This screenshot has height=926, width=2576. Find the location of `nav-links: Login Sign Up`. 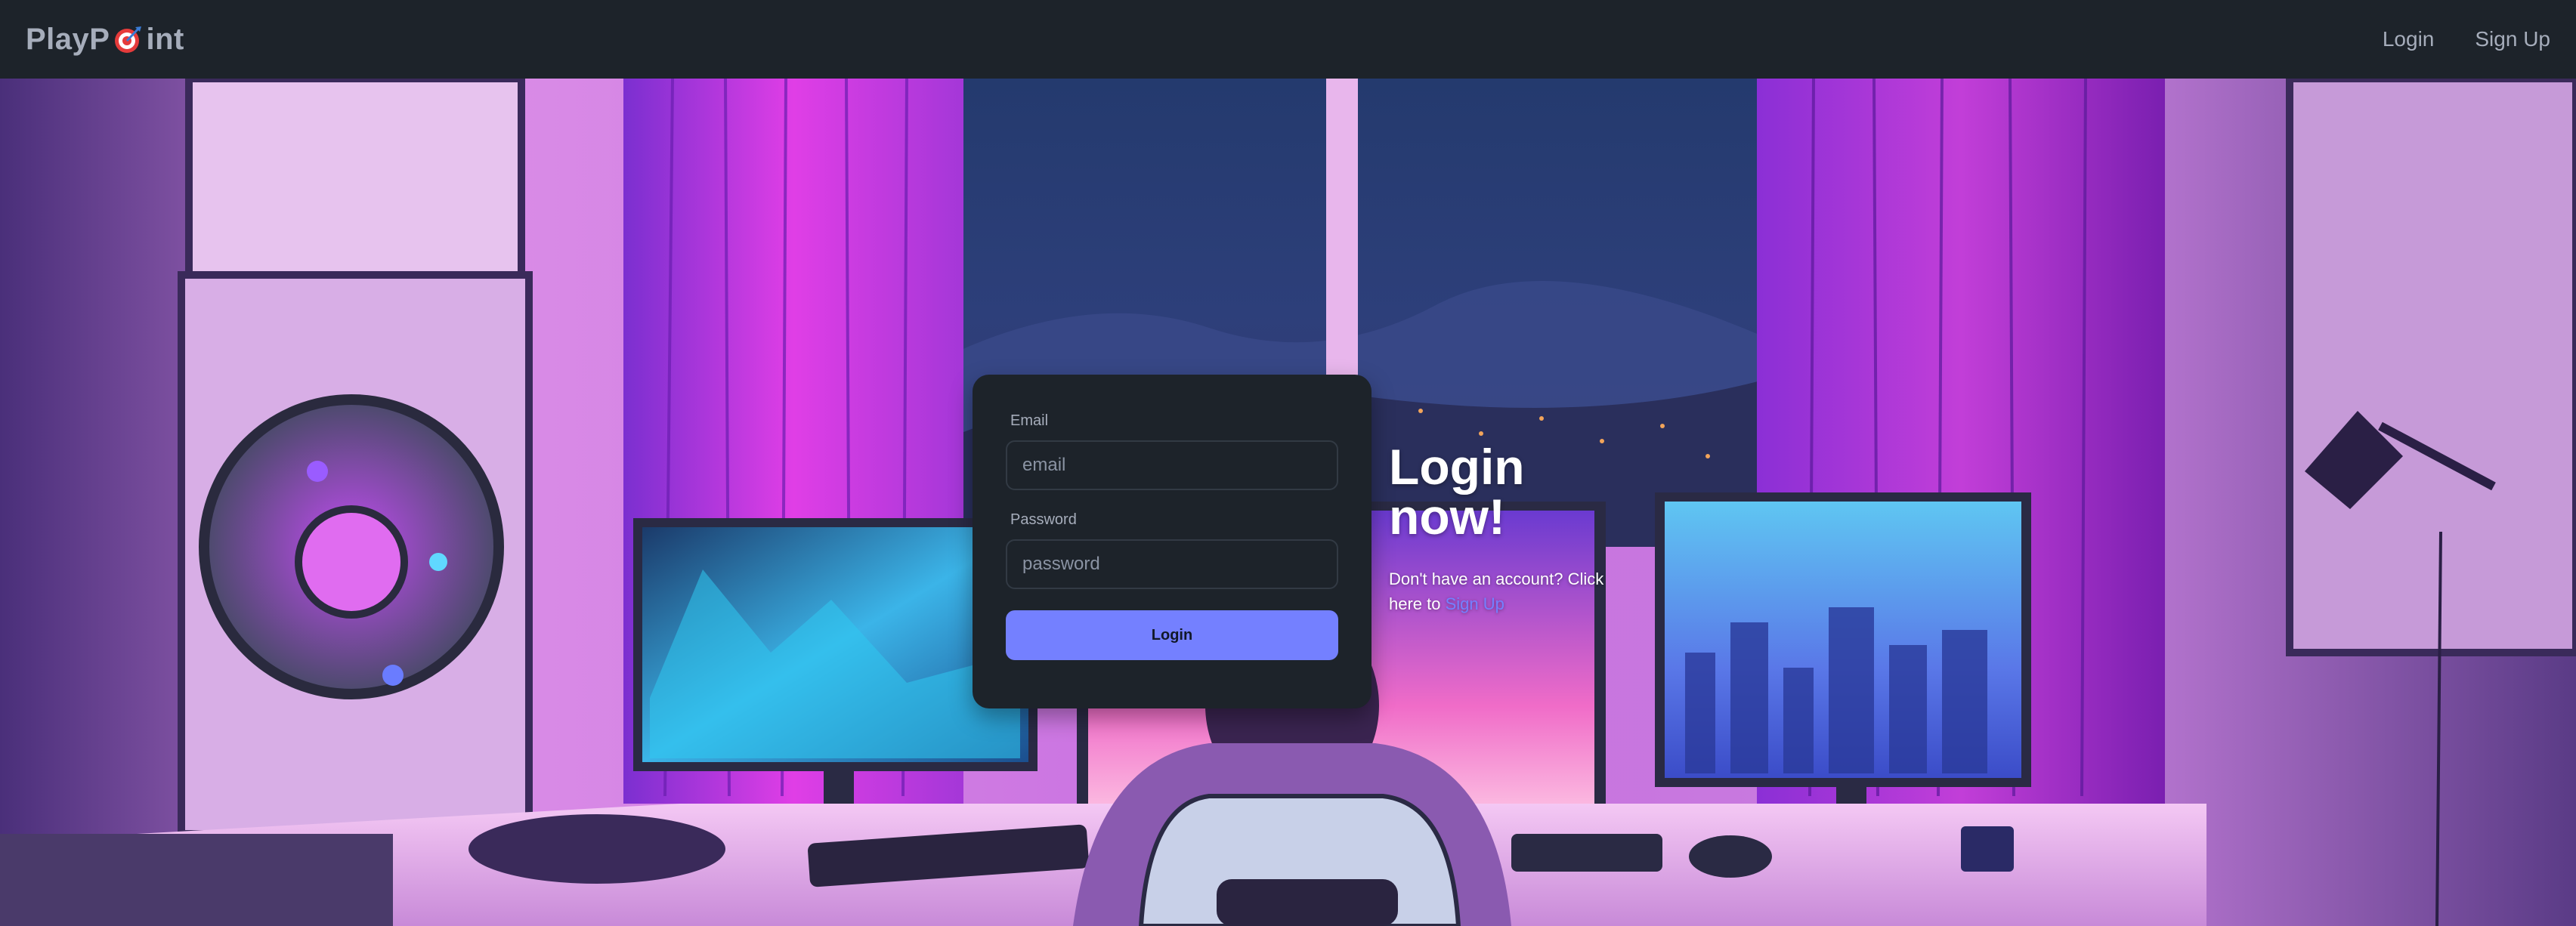

nav-links: Login Sign Up is located at coordinates (2466, 39).